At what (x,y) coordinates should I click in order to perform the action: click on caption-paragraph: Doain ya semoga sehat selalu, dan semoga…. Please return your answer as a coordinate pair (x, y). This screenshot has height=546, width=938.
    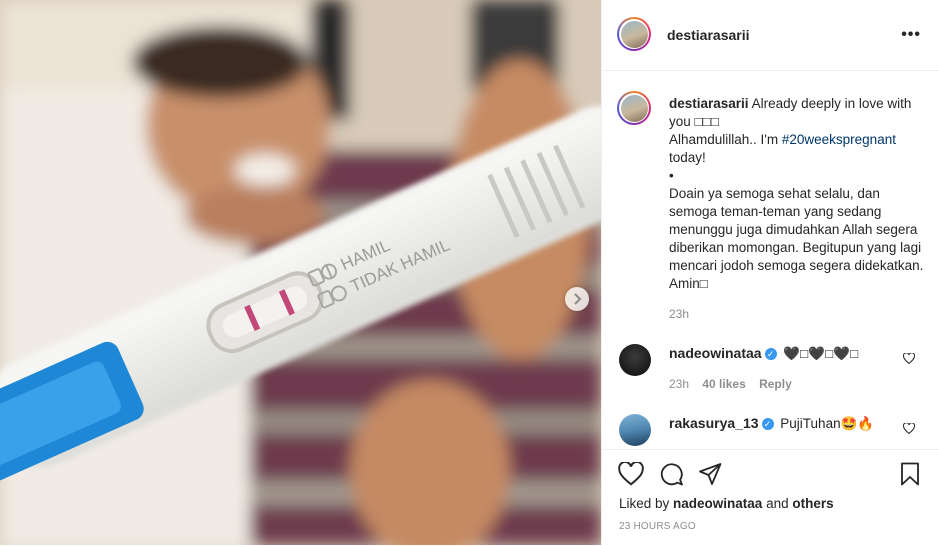
    Looking at the image, I should click on (796, 238).